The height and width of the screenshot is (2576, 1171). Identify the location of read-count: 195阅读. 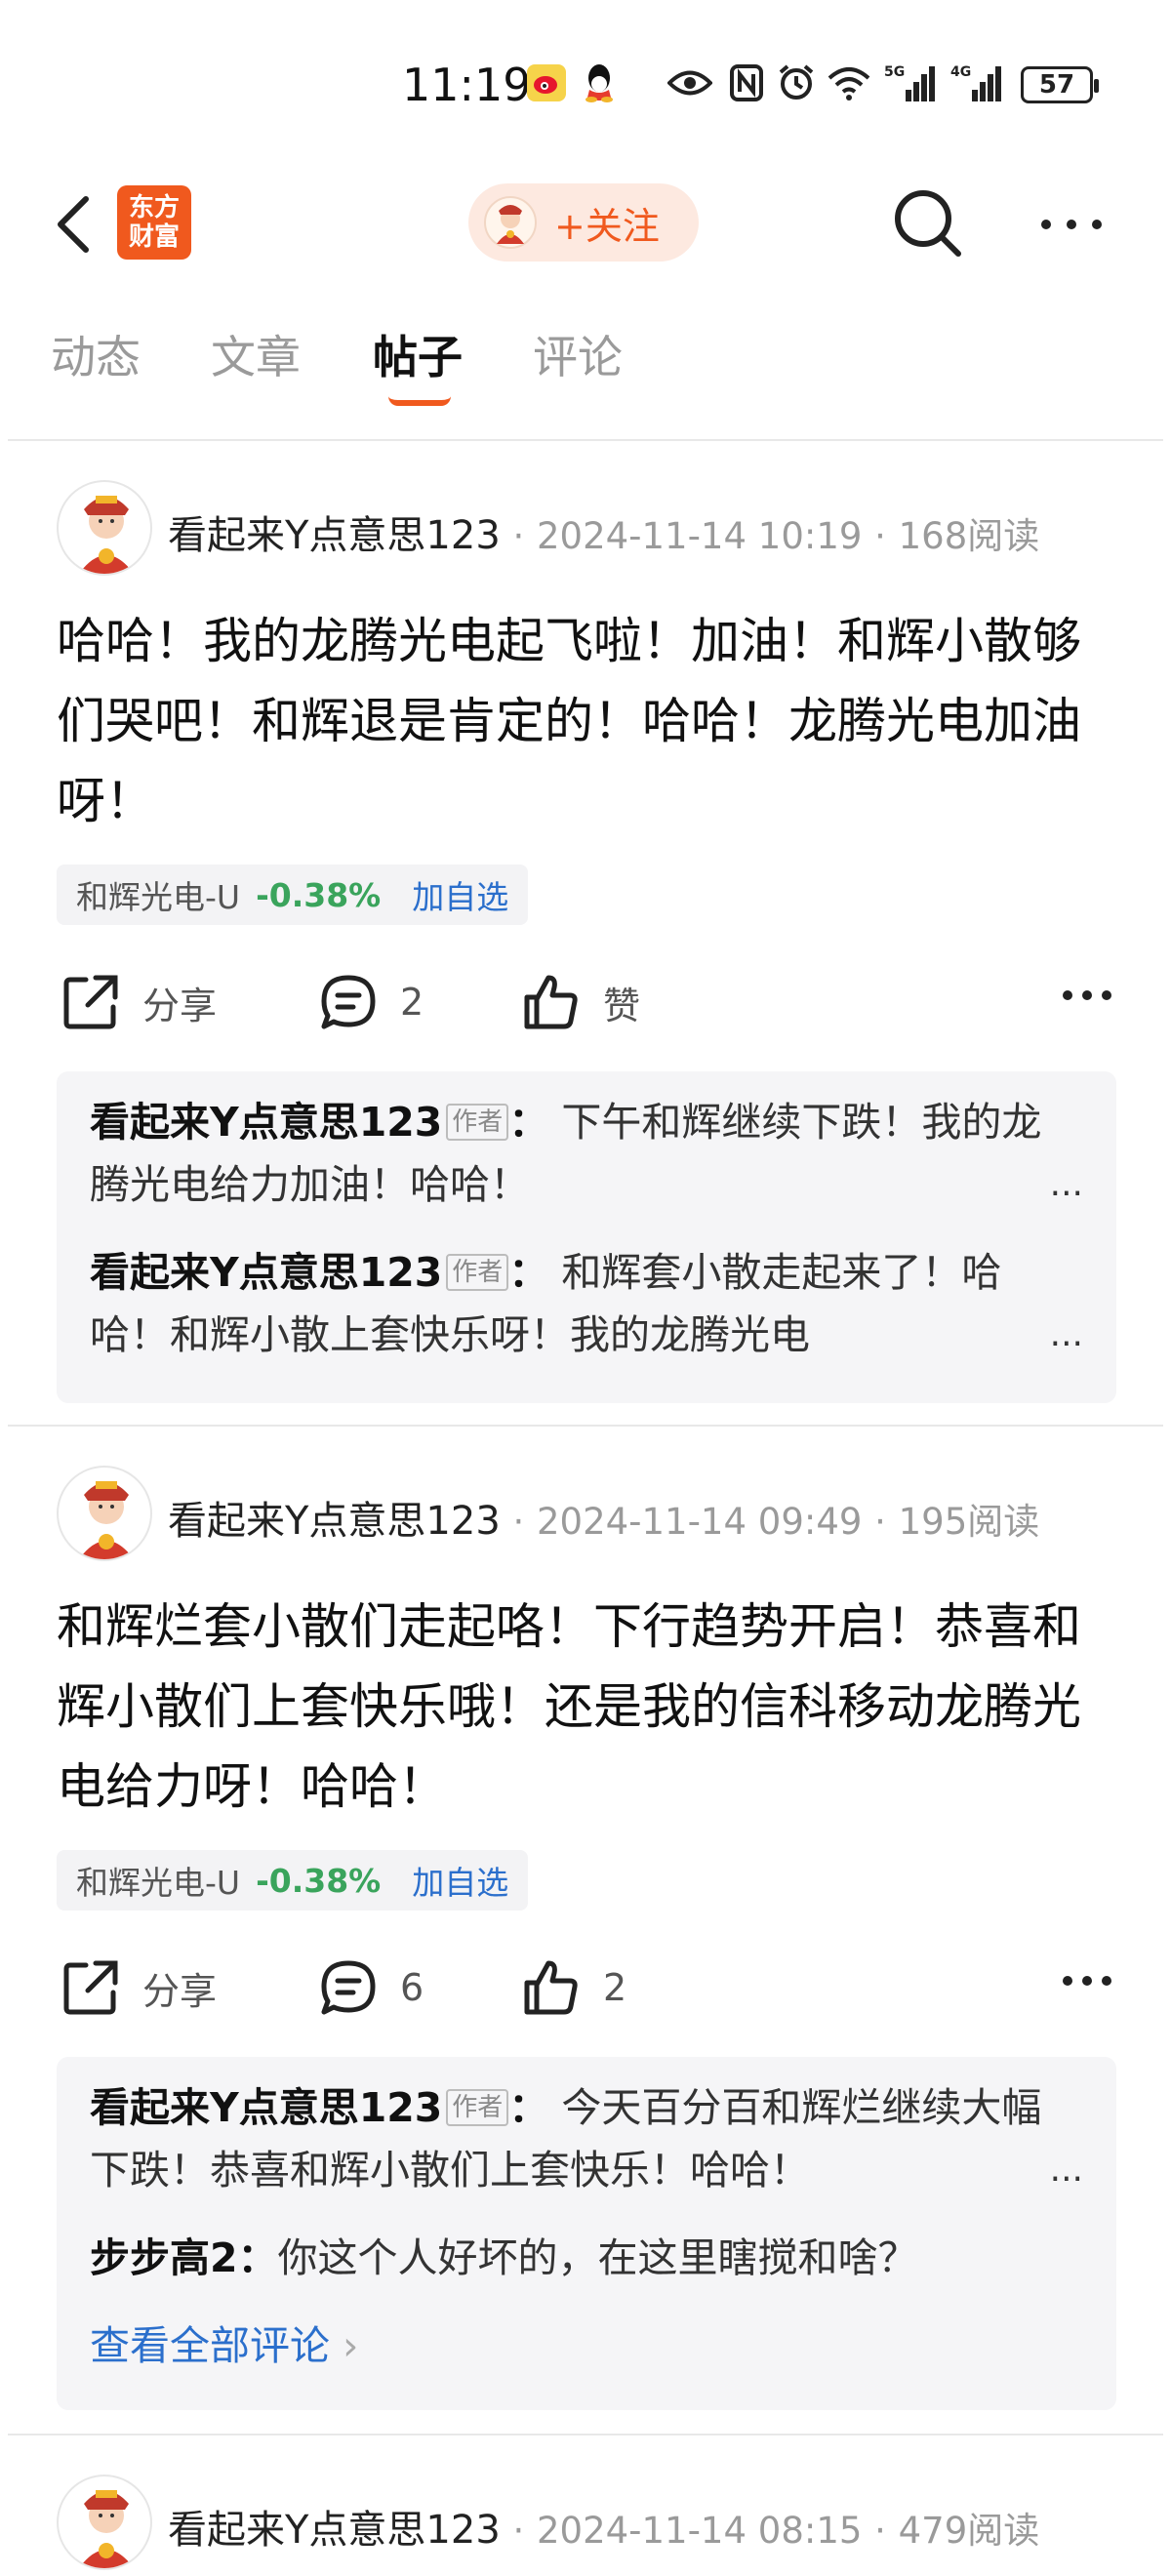
(969, 1522).